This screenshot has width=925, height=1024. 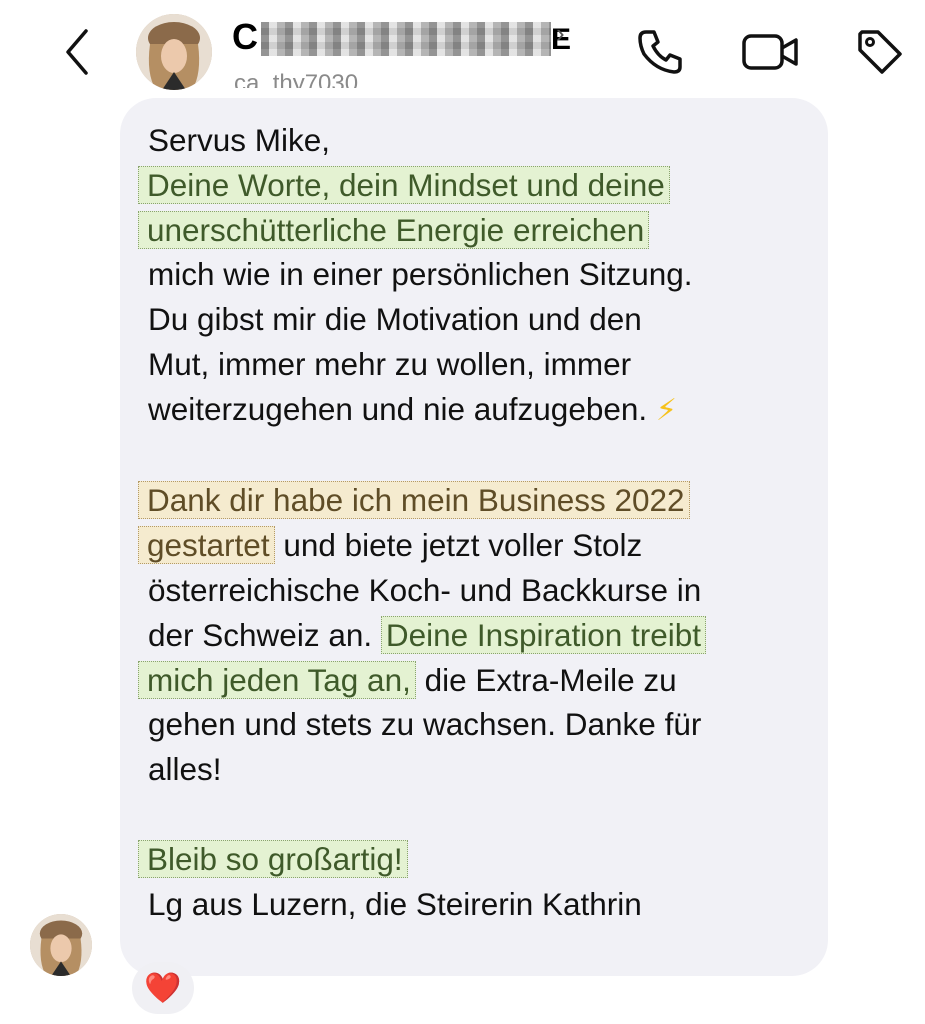 I want to click on tag-button, so click(x=880, y=52).